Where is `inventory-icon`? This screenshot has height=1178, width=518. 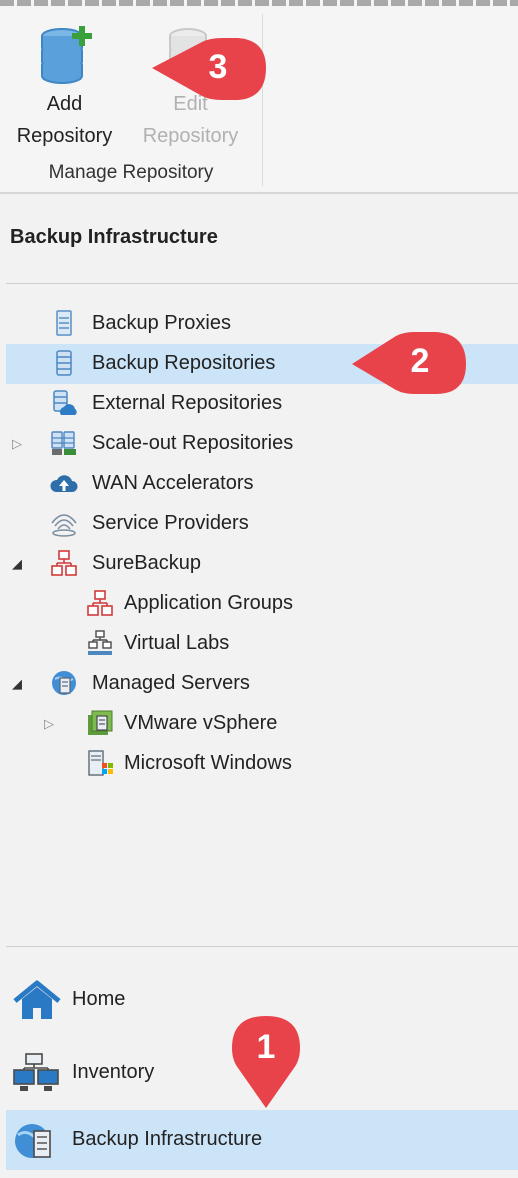
inventory-icon is located at coordinates (36, 1072).